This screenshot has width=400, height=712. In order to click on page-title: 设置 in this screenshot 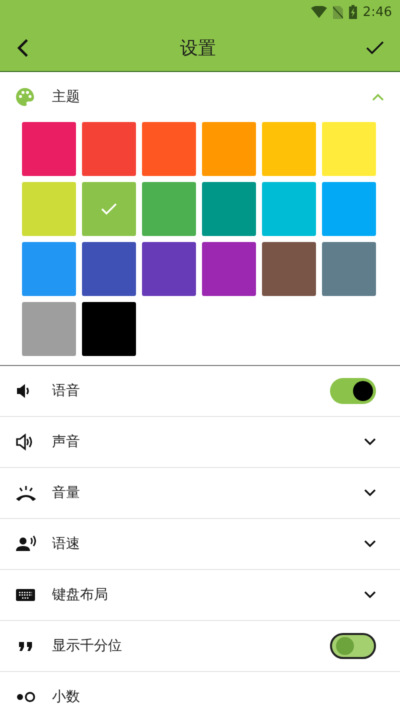, I will do `click(198, 48)`.